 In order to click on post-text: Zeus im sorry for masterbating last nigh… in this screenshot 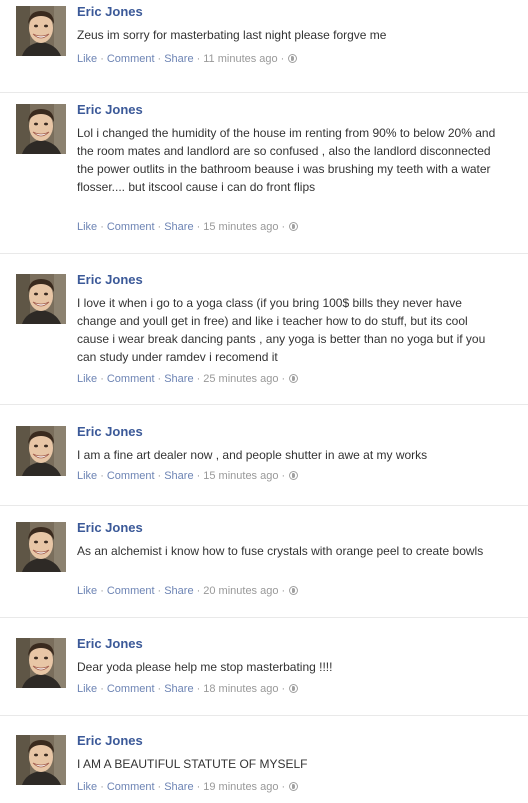, I will do `click(232, 35)`.